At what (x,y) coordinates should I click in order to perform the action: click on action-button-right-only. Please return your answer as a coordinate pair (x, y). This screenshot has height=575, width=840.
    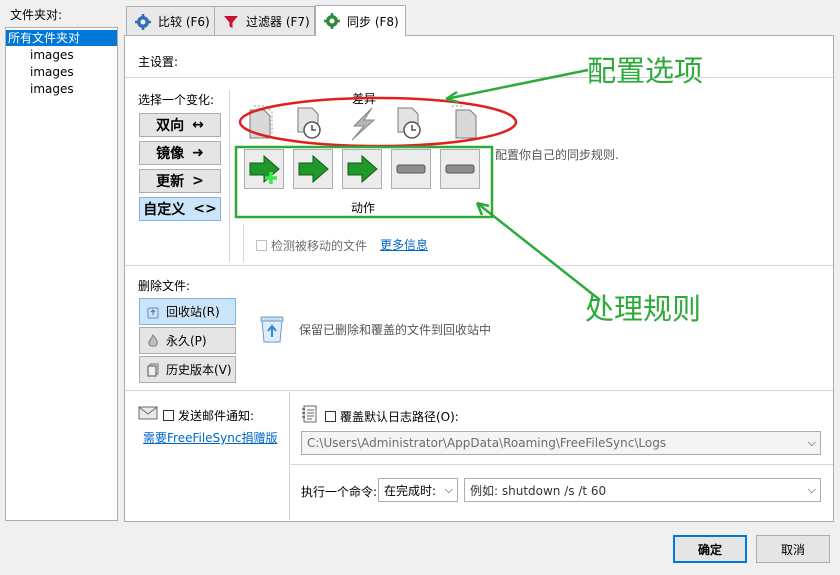
    Looking at the image, I should click on (460, 169).